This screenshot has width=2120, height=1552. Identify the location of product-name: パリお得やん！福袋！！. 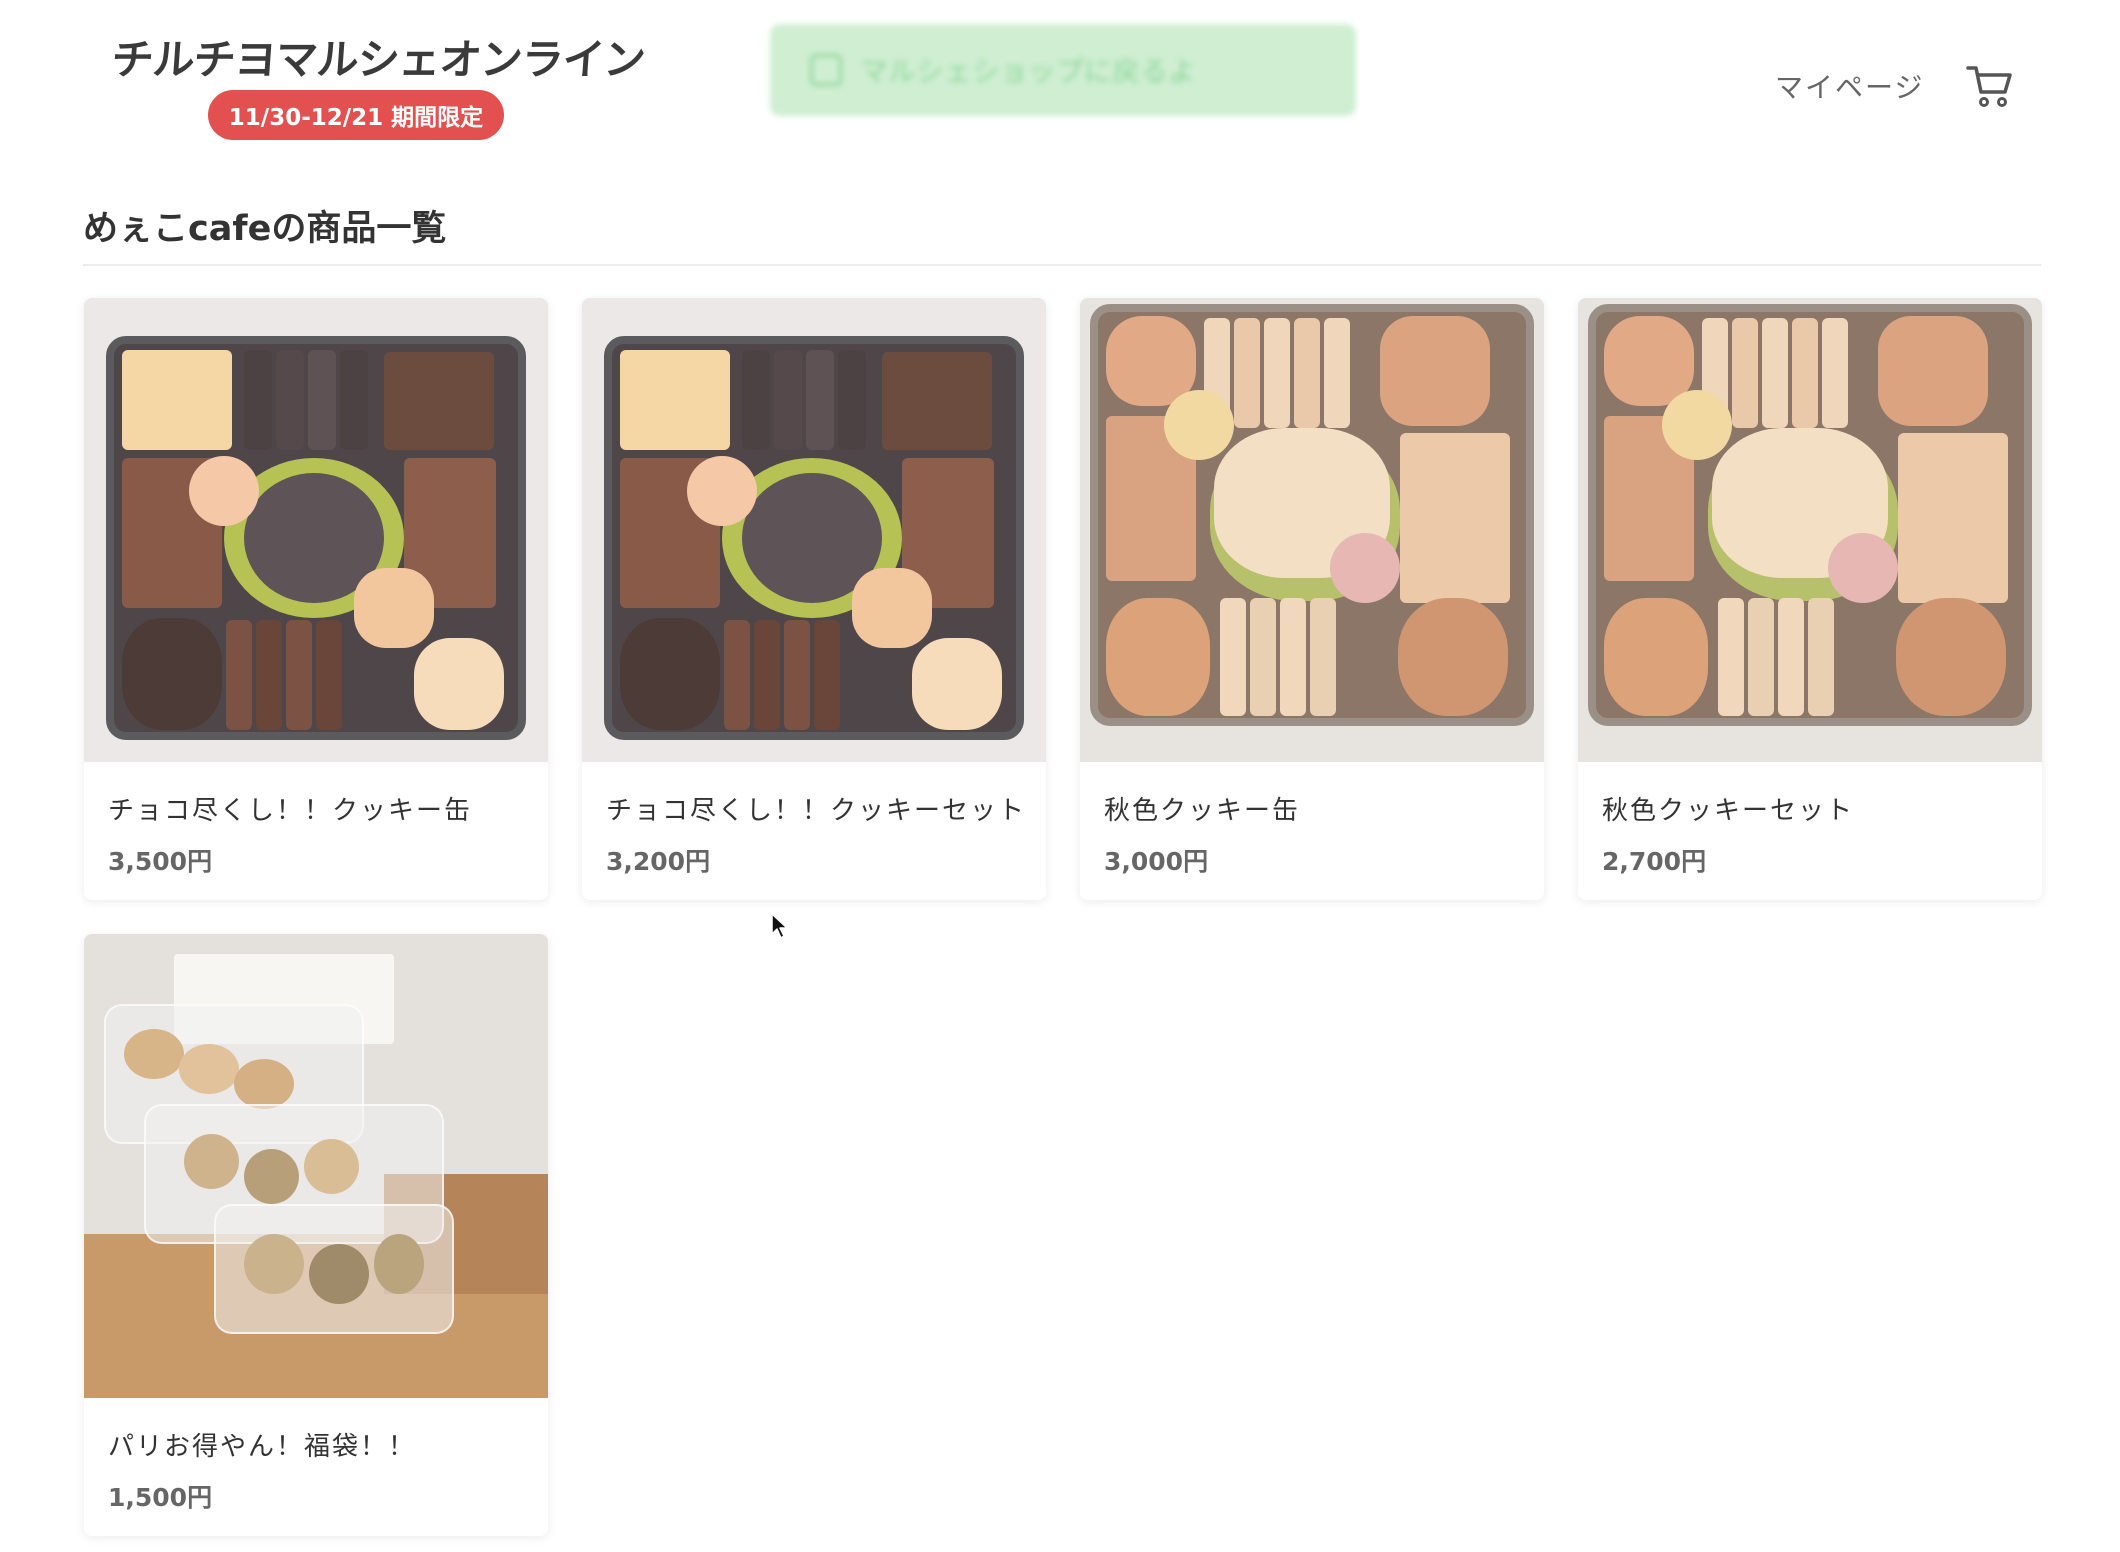
(262, 1447).